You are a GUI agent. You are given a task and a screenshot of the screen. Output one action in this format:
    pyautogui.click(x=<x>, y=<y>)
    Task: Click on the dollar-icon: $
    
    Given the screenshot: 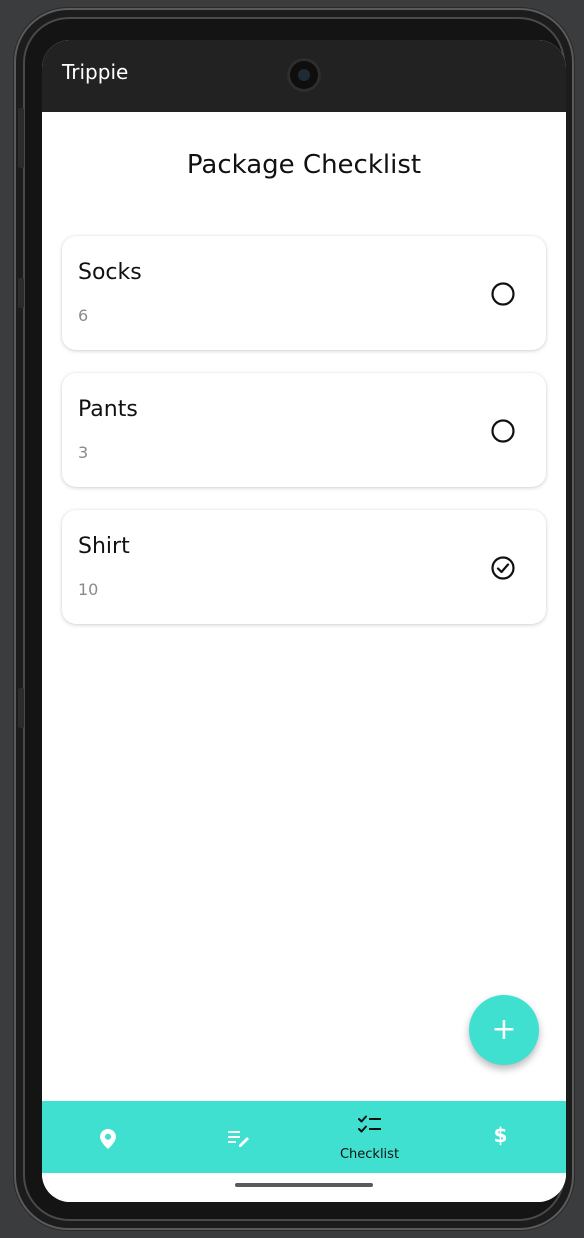 What is the action you would take?
    pyautogui.click(x=500, y=1135)
    